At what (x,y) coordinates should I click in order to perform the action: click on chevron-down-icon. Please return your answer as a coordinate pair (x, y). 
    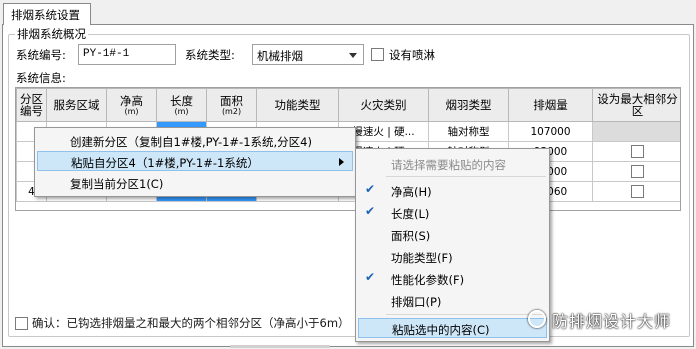
    Looking at the image, I should click on (353, 55).